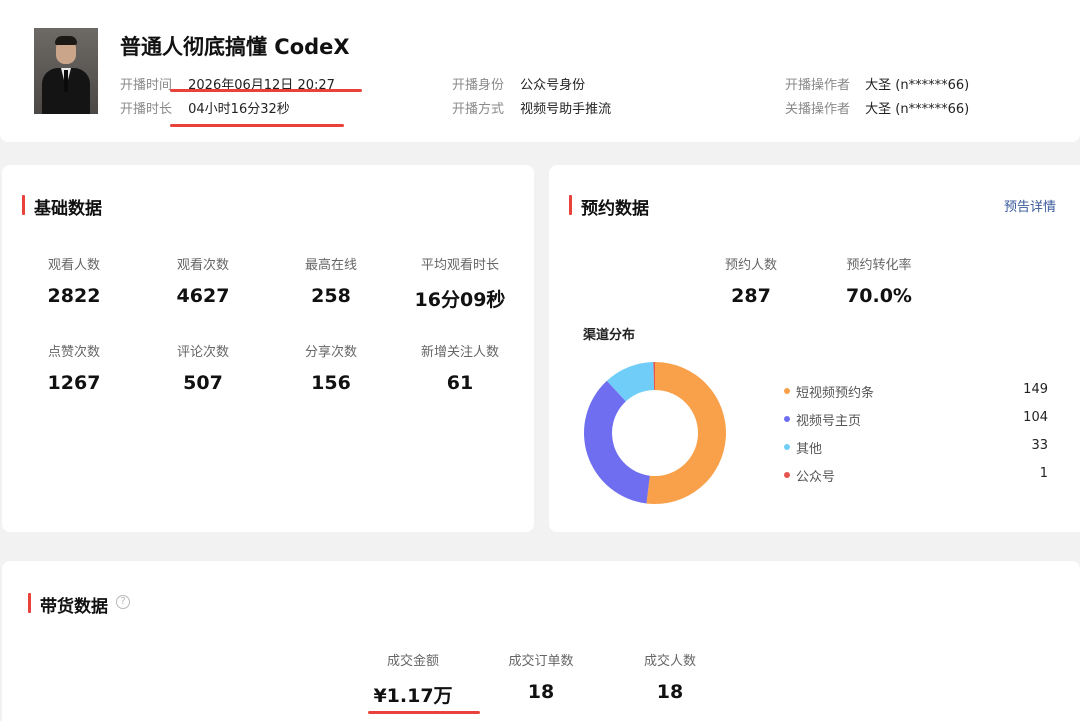 The width and height of the screenshot is (1080, 721). What do you see at coordinates (331, 280) in the screenshot?
I see `stat-peak-online: 最高在线 258` at bounding box center [331, 280].